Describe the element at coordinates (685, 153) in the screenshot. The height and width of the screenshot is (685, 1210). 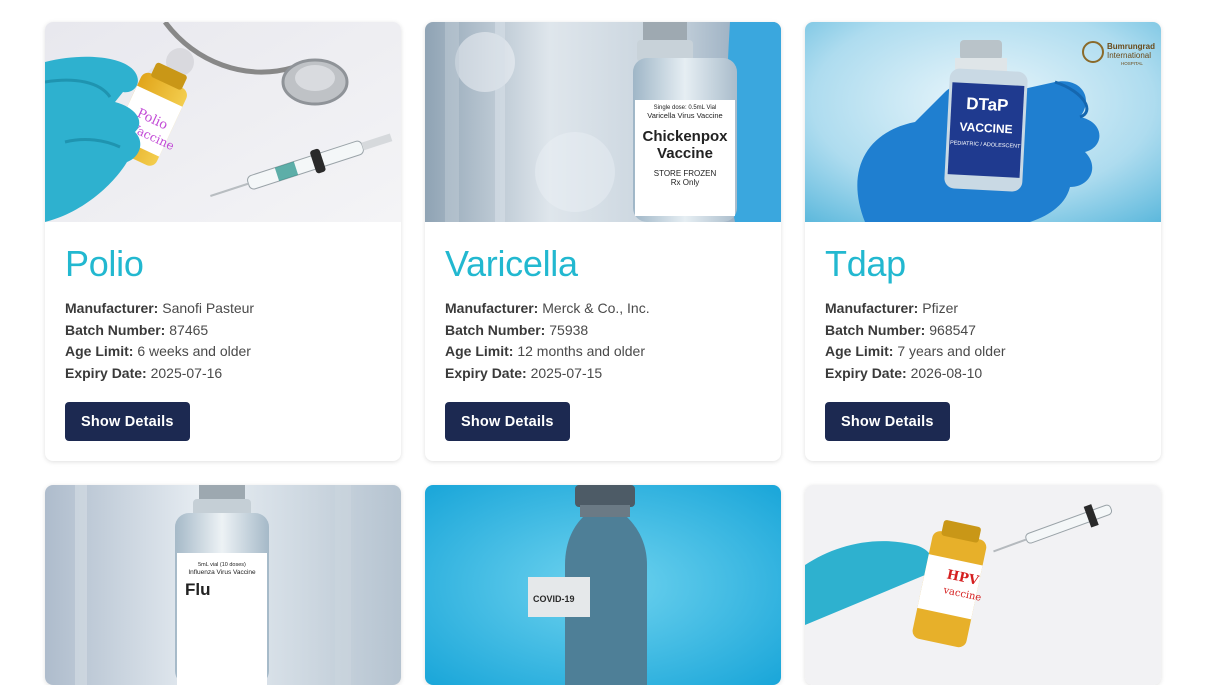
I see `vial-label: Vaccine` at that location.